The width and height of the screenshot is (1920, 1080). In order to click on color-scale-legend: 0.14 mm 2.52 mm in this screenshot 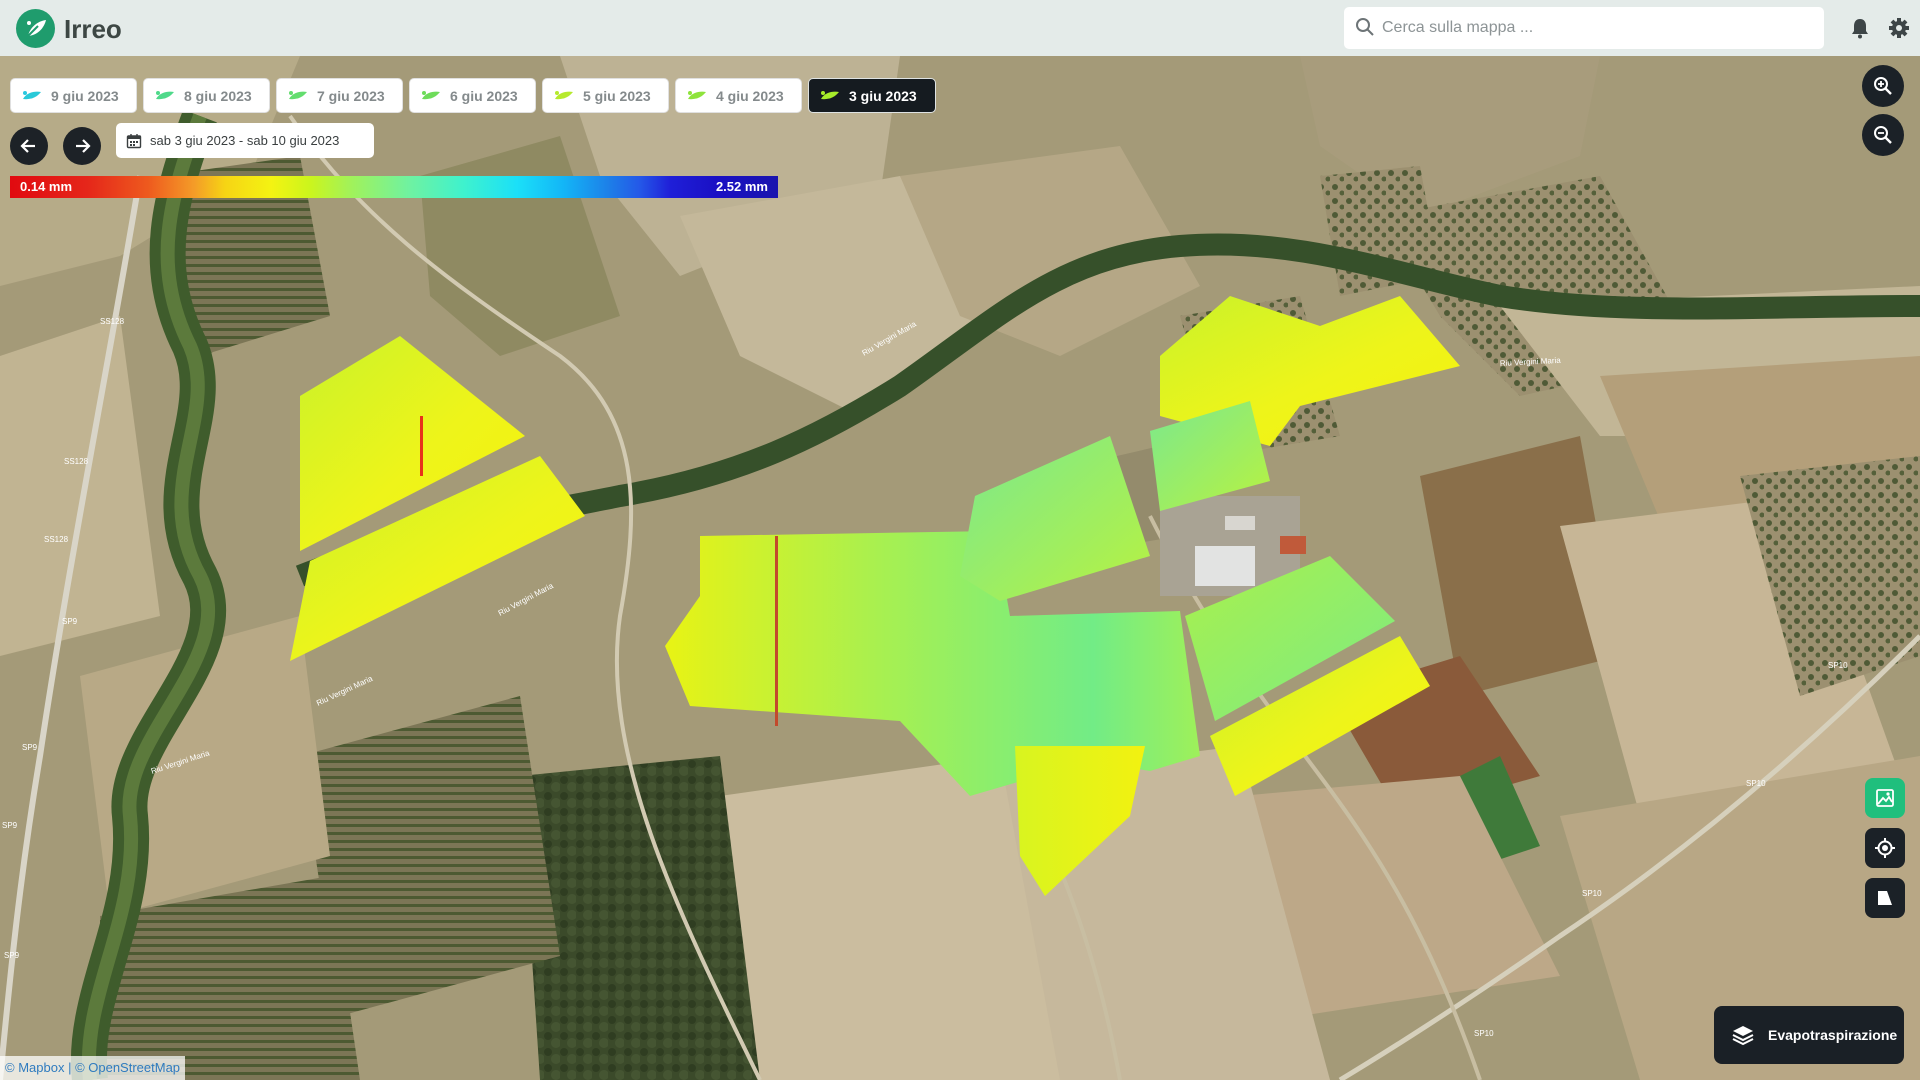, I will do `click(394, 187)`.